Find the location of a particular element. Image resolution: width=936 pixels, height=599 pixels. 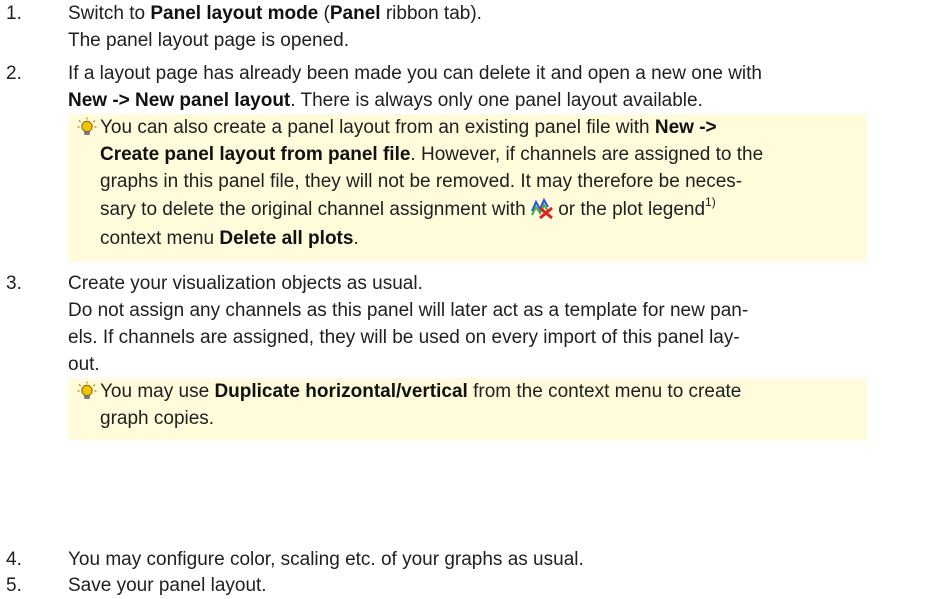

text-run: ribbon tab). is located at coordinates (431, 13).